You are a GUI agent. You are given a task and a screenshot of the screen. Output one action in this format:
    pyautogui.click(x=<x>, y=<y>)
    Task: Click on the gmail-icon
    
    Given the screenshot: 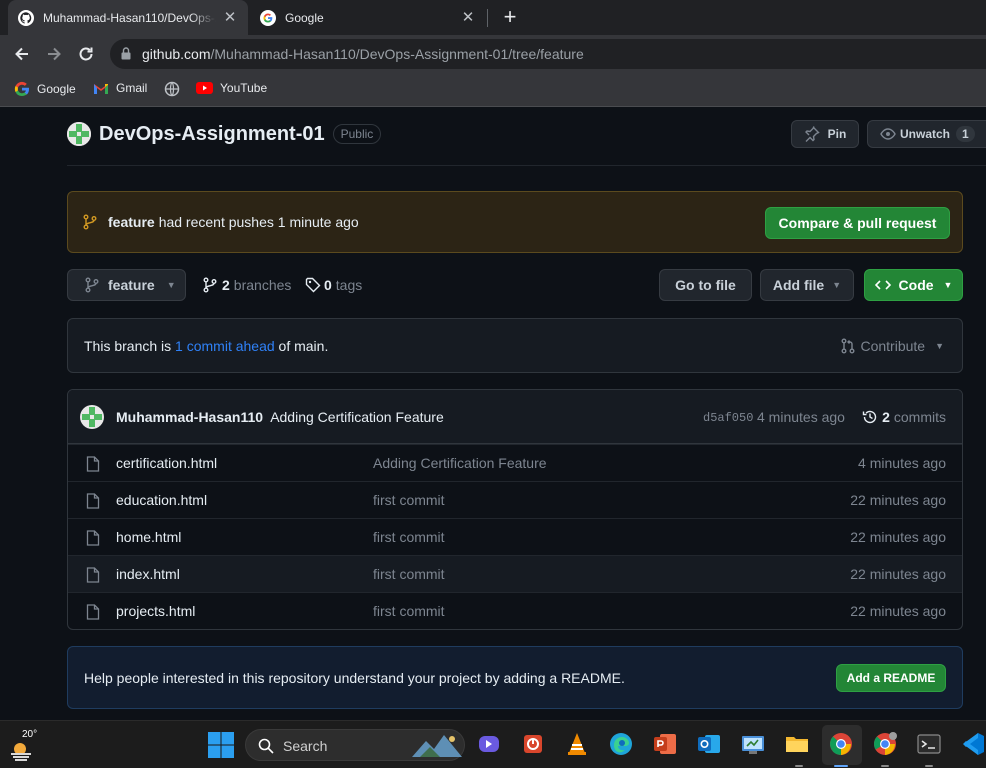 What is the action you would take?
    pyautogui.click(x=101, y=88)
    